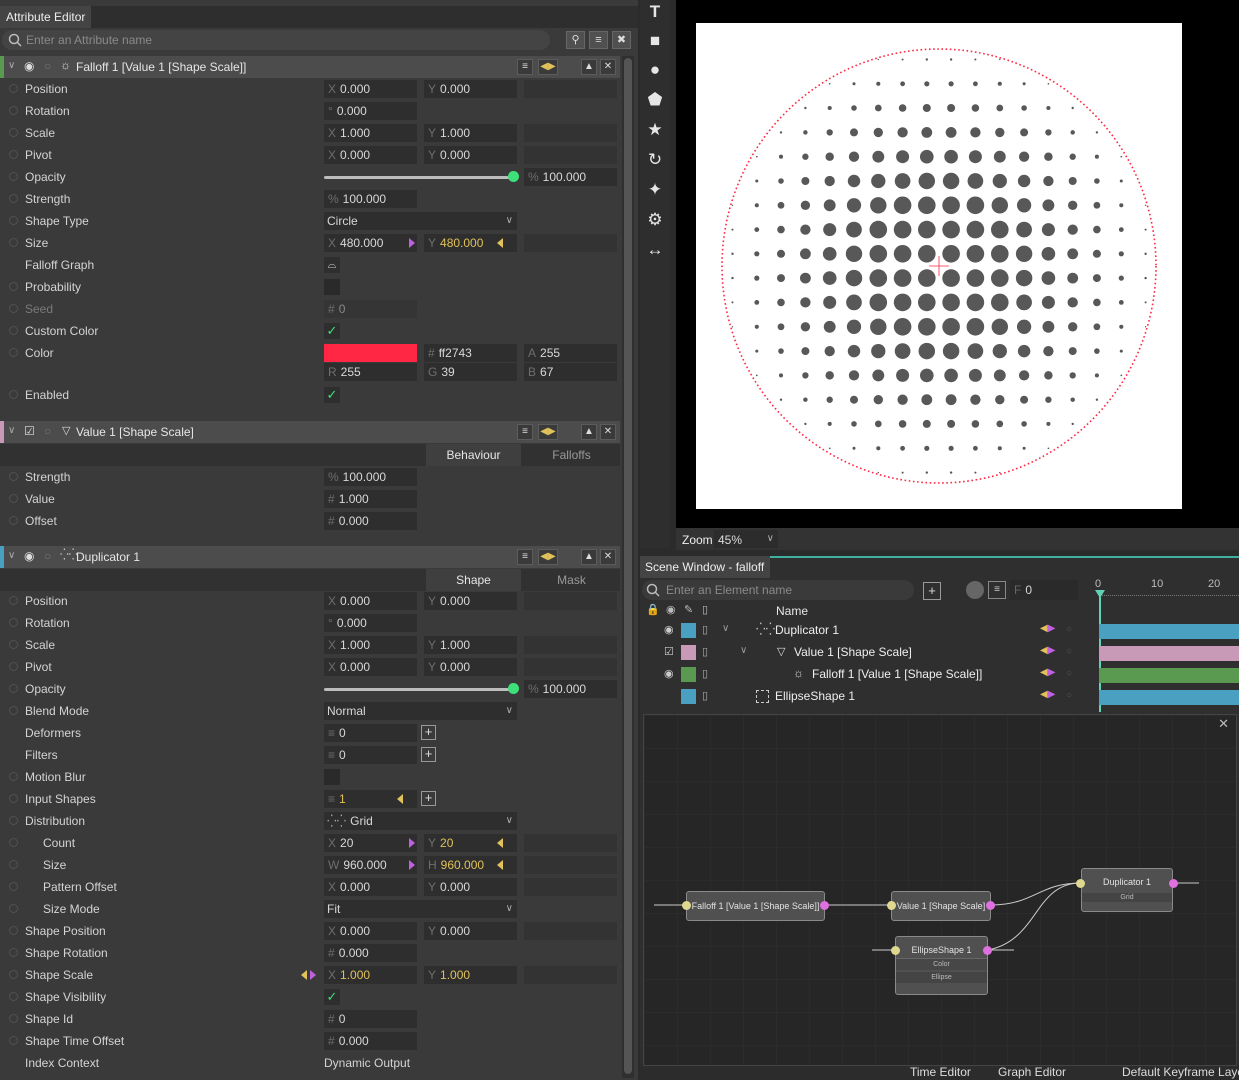 This screenshot has height=1080, width=1239. What do you see at coordinates (867, 697) in the screenshot?
I see `scene-row-ellipse: ▯ EllipseShape 1 ◀▶ ○` at bounding box center [867, 697].